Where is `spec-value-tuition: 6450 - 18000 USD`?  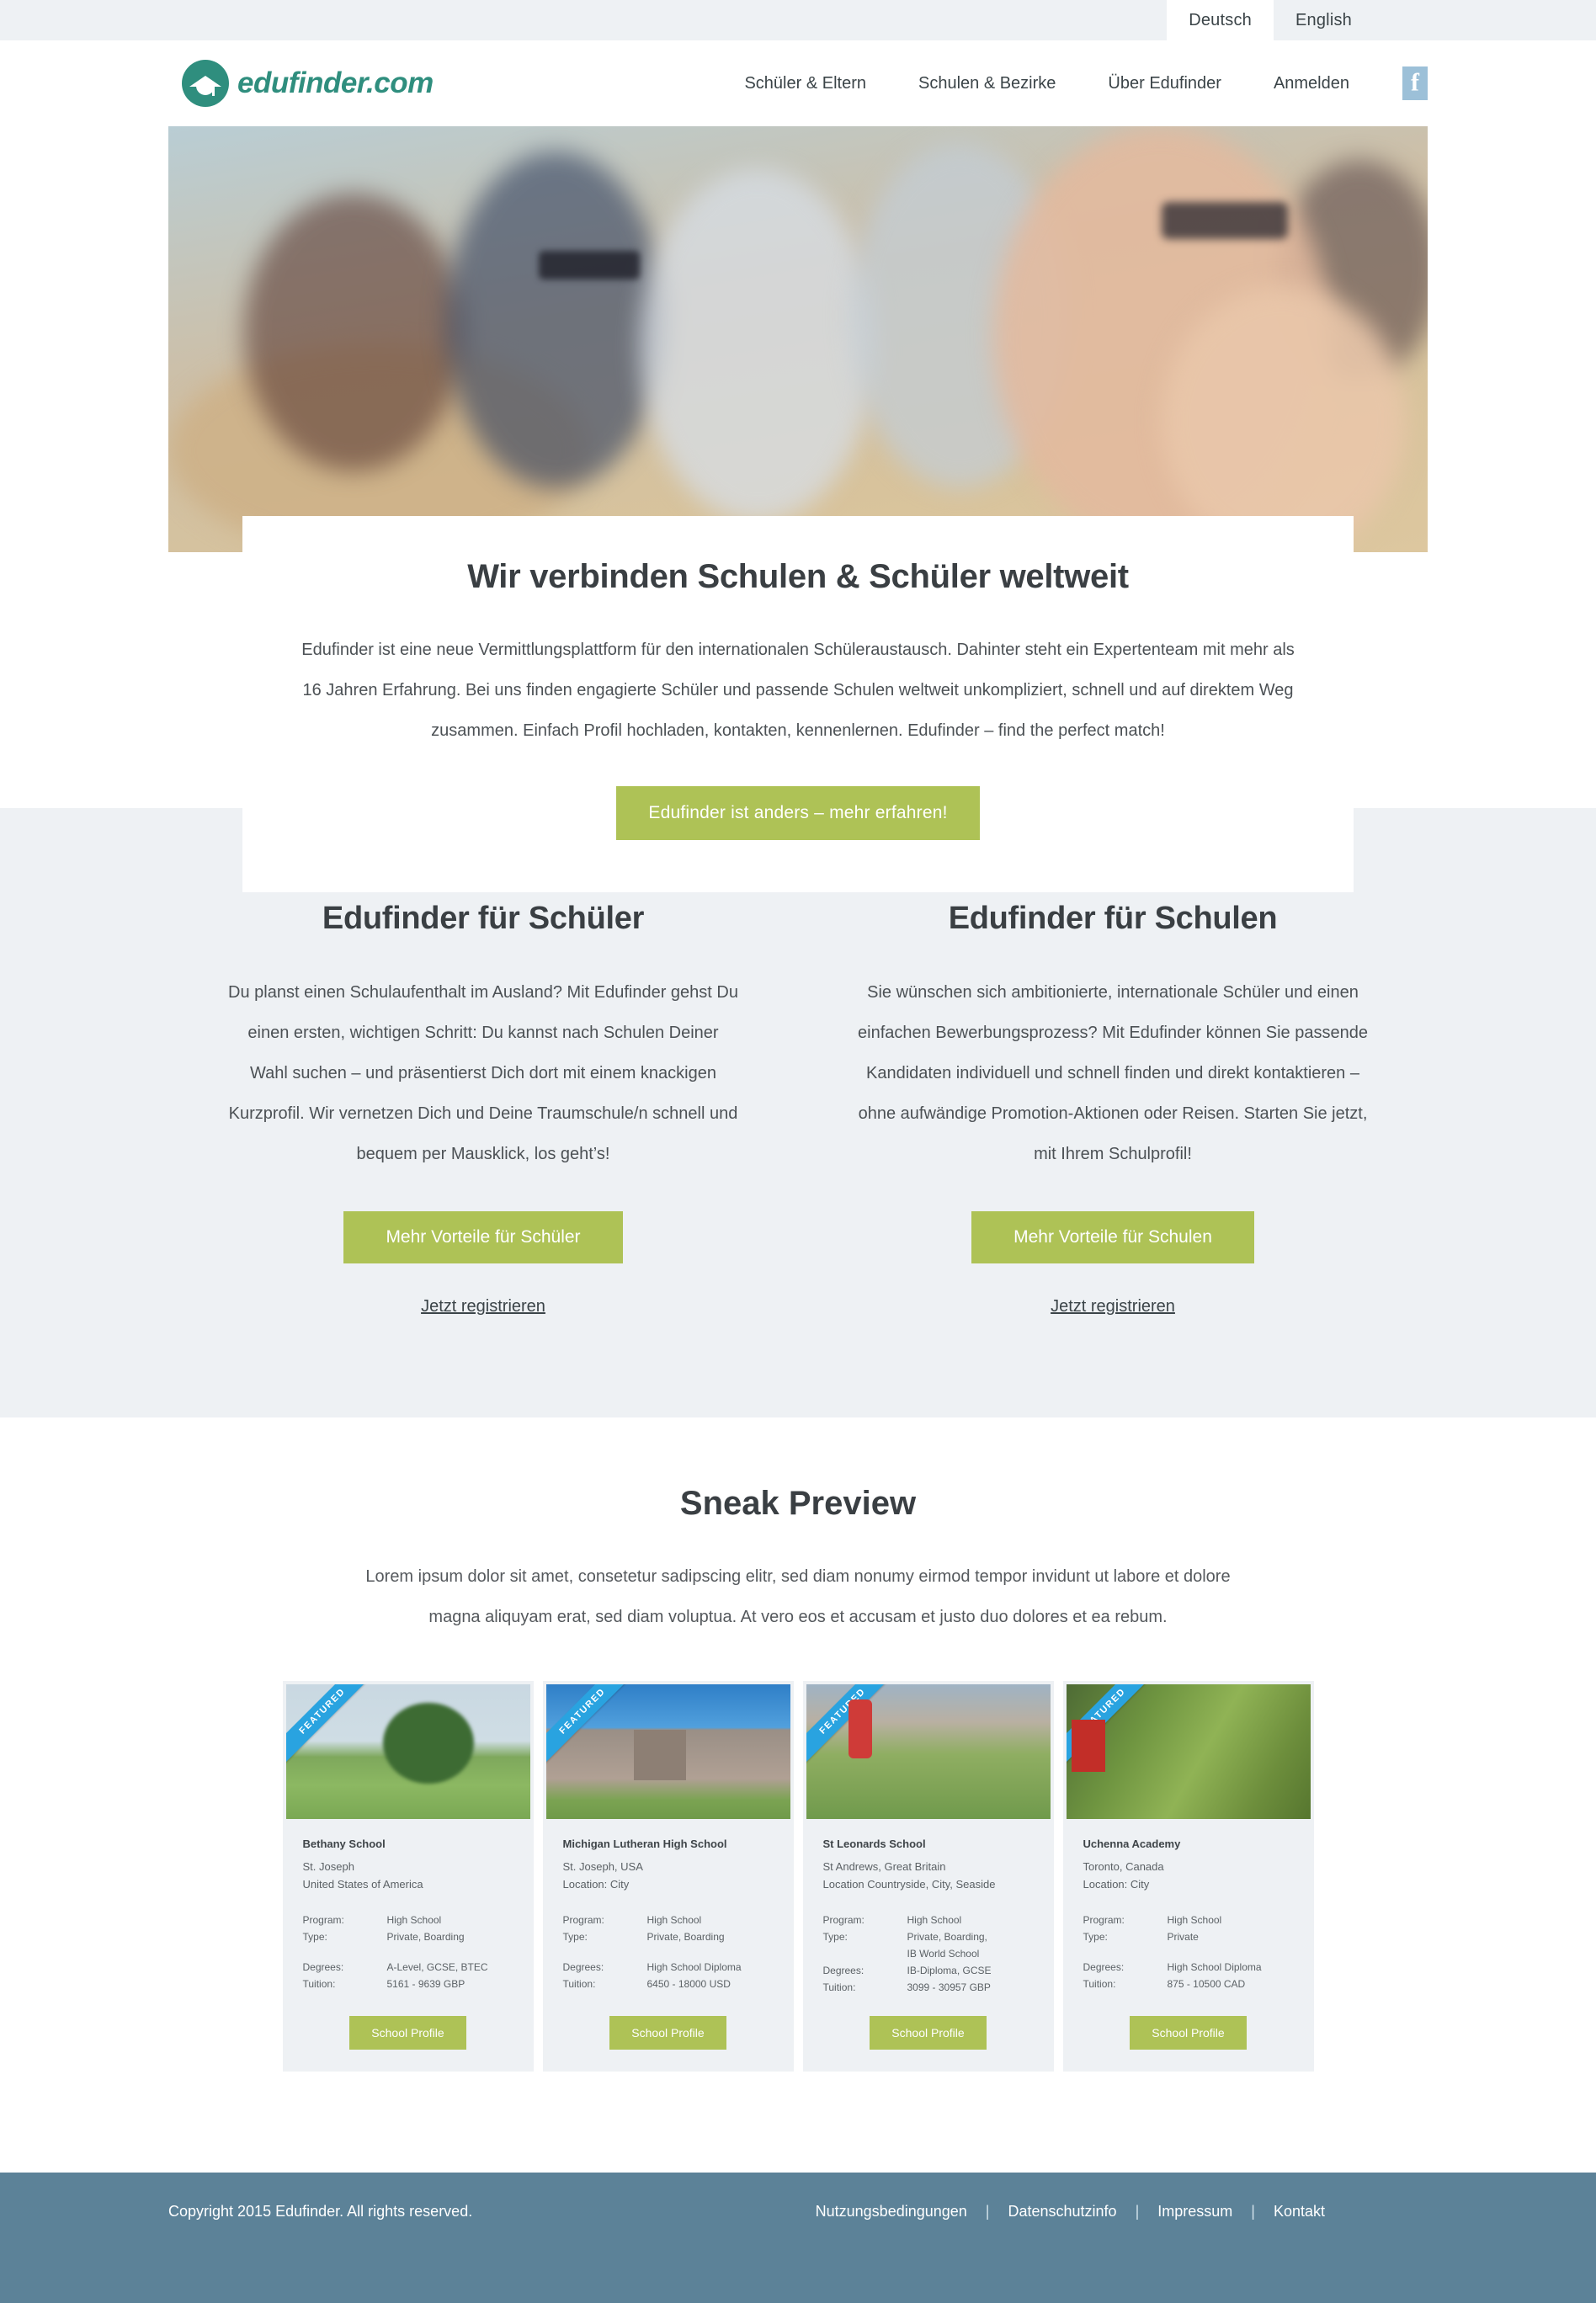 spec-value-tuition: 6450 - 18000 USD is located at coordinates (689, 1984).